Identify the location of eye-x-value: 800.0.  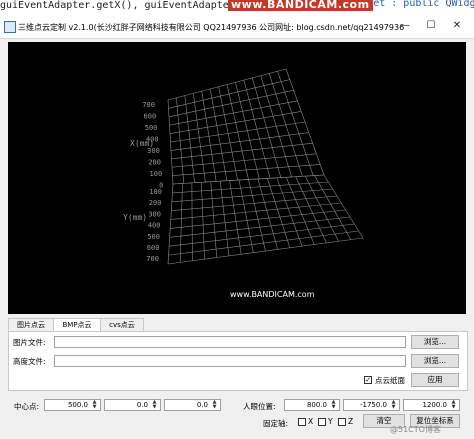
(316, 405).